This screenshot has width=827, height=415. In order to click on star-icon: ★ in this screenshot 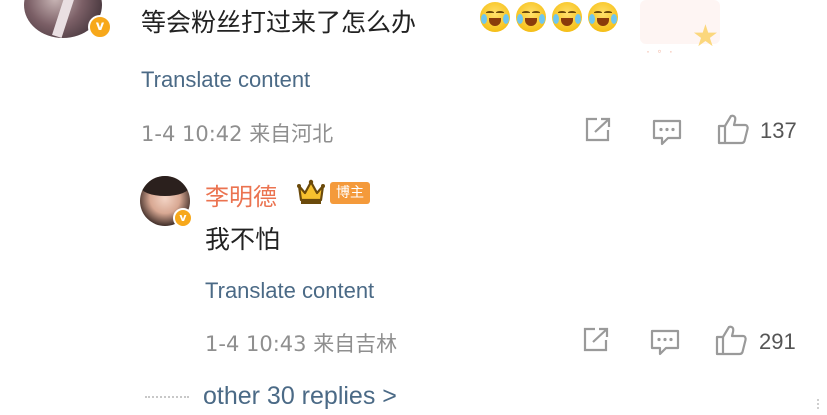, I will do `click(705, 36)`.